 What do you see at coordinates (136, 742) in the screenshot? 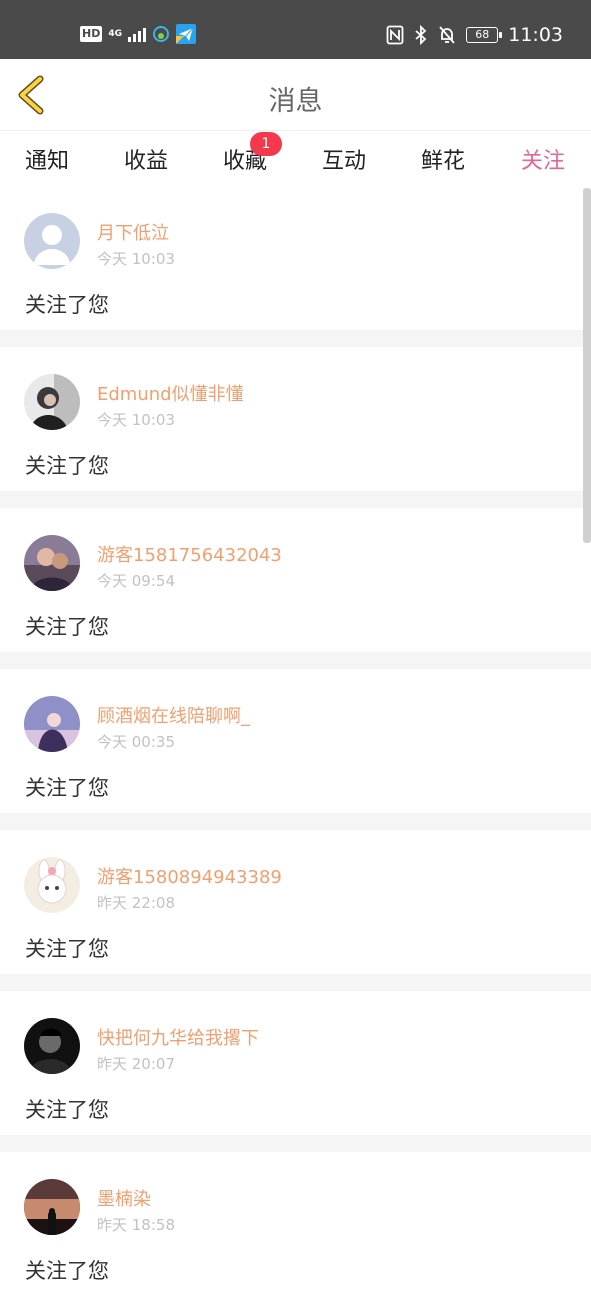
I see `timestamp: 今天 00:35` at bounding box center [136, 742].